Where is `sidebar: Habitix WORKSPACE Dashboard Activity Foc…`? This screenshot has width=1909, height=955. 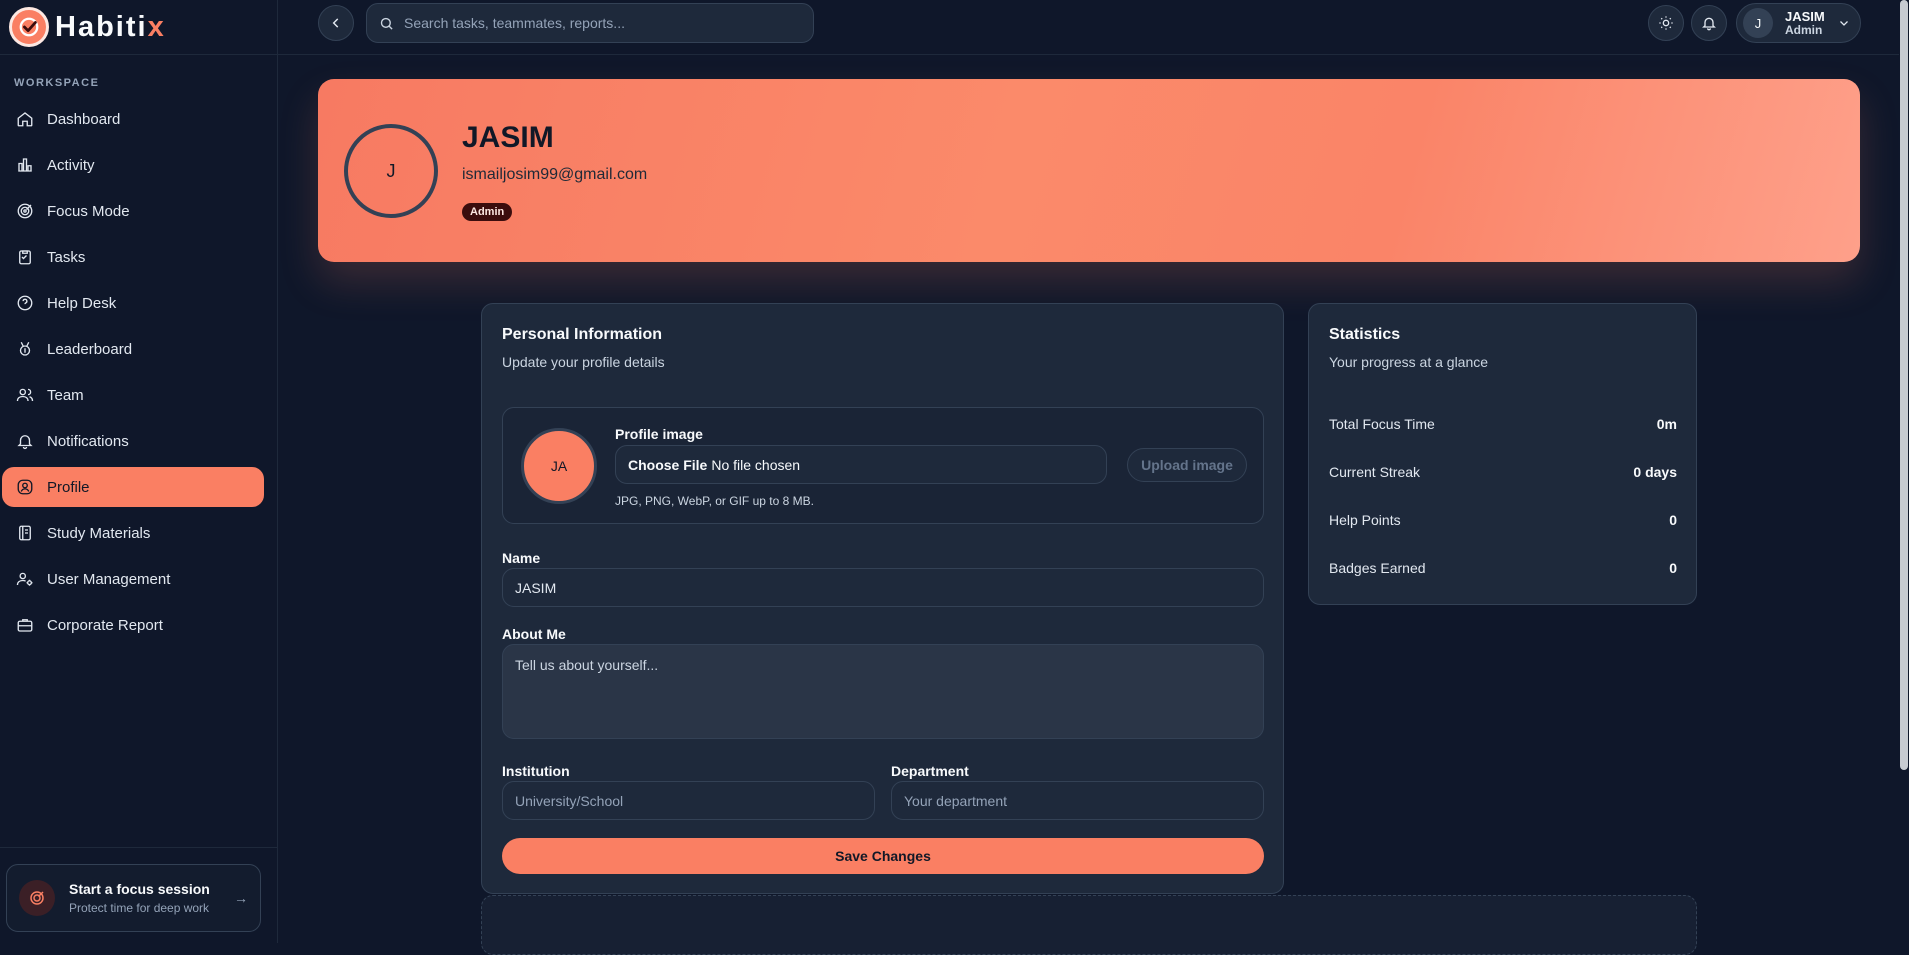 sidebar: Habitix WORKSPACE Dashboard Activity Foc… is located at coordinates (139, 471).